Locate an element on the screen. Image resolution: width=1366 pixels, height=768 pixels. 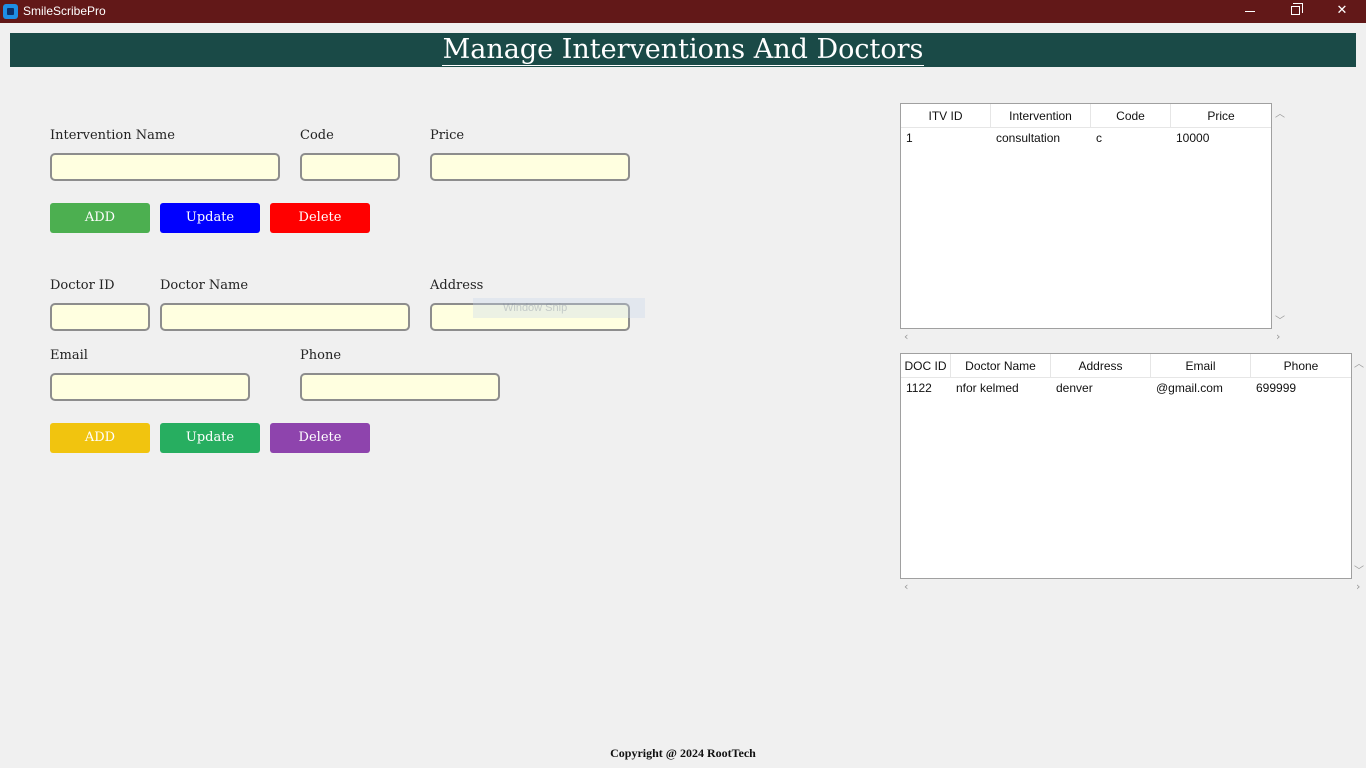
doctor-id-input is located at coordinates (100, 317).